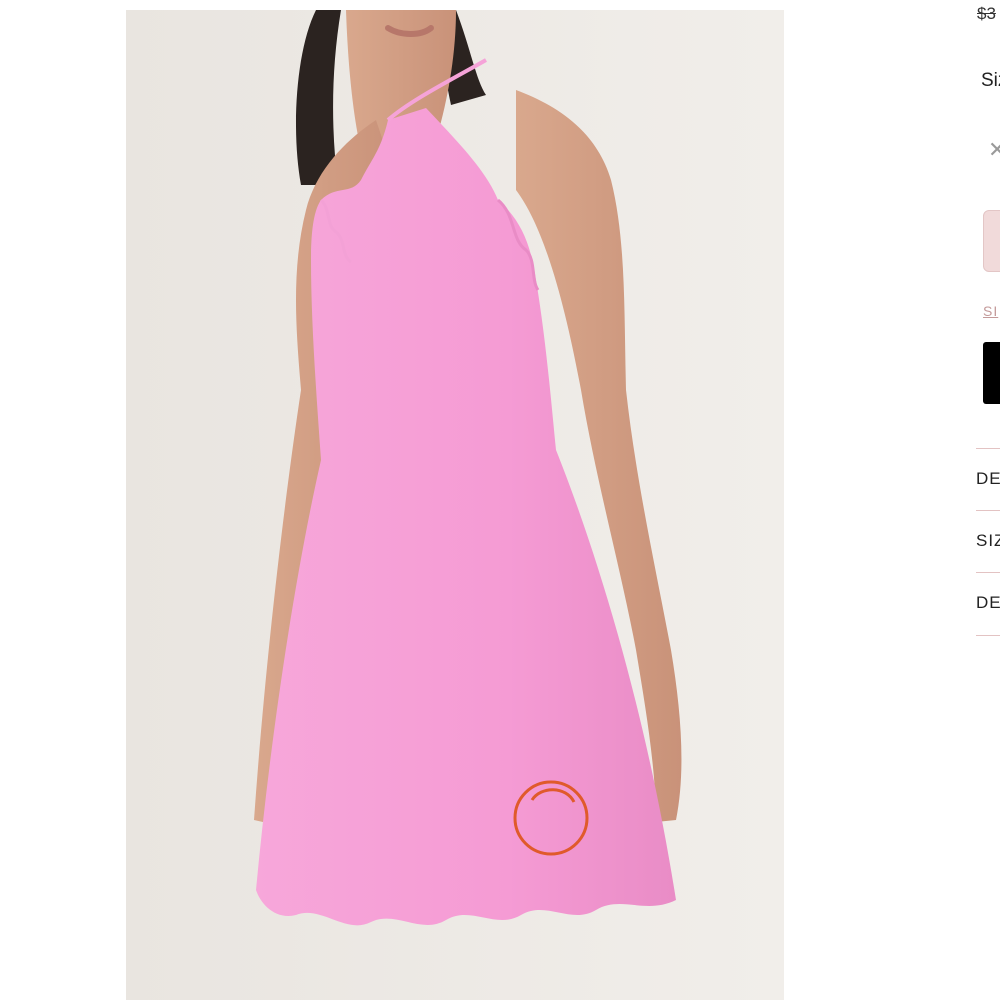 This screenshot has width=1000, height=1000. What do you see at coordinates (990, 80) in the screenshot?
I see `size-label: Siz` at bounding box center [990, 80].